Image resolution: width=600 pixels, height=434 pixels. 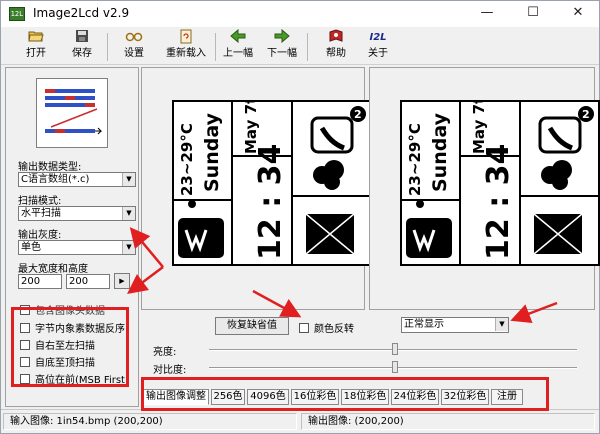 What do you see at coordinates (534, 312) in the screenshot?
I see `arrow-to-display-mode` at bounding box center [534, 312].